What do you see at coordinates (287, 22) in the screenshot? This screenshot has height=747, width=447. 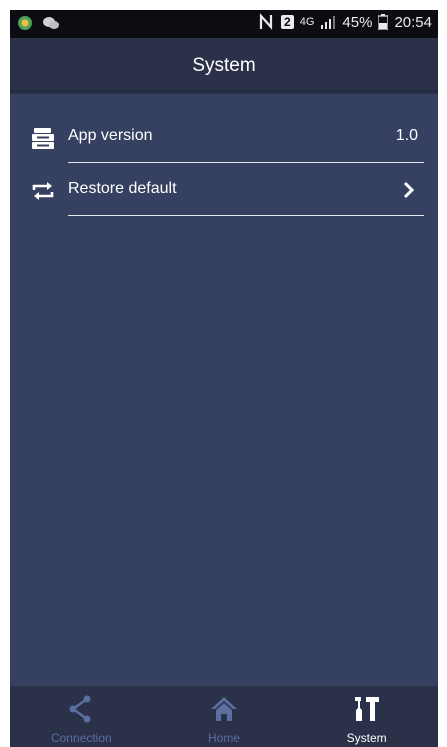 I see `sim-indicator: 2` at bounding box center [287, 22].